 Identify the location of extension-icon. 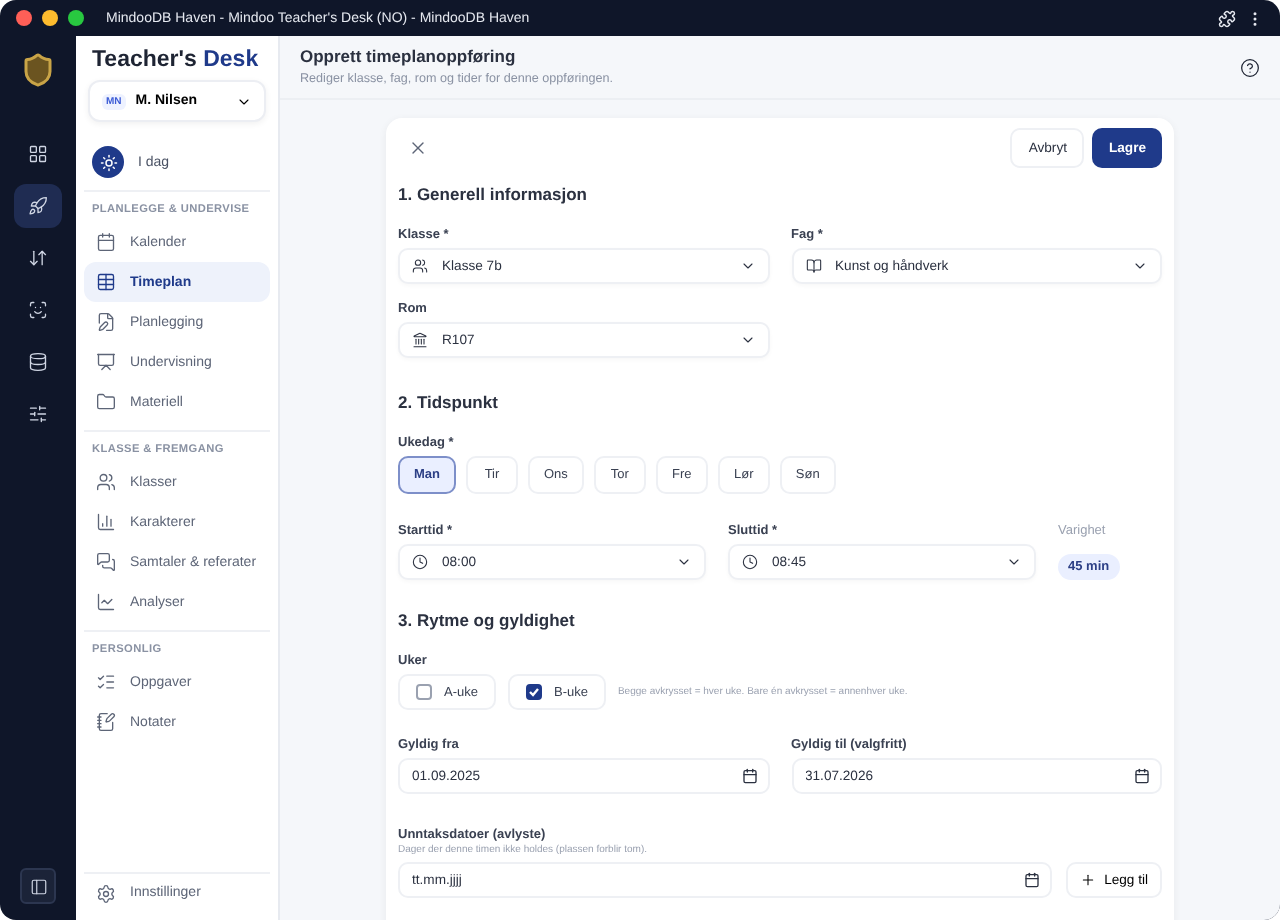
(1227, 18).